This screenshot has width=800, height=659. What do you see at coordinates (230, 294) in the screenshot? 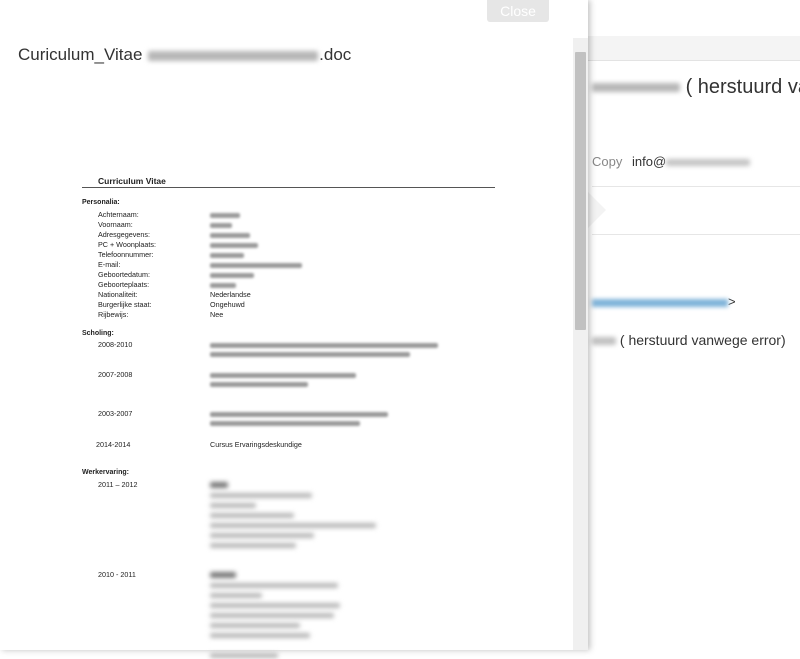
I see `personal-value: Nederlandse` at bounding box center [230, 294].